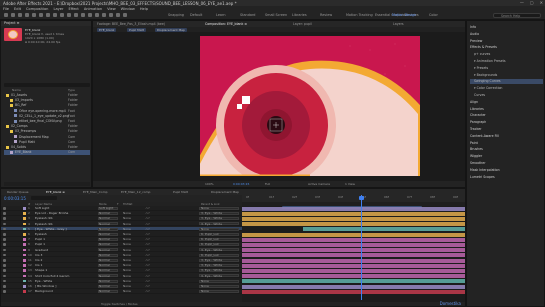 Image resolution: width=545 pixels, height=307 pixels. What do you see at coordinates (45, 286) in the screenshot?
I see `layer-name: [ BG Window ]` at bounding box center [45, 286].